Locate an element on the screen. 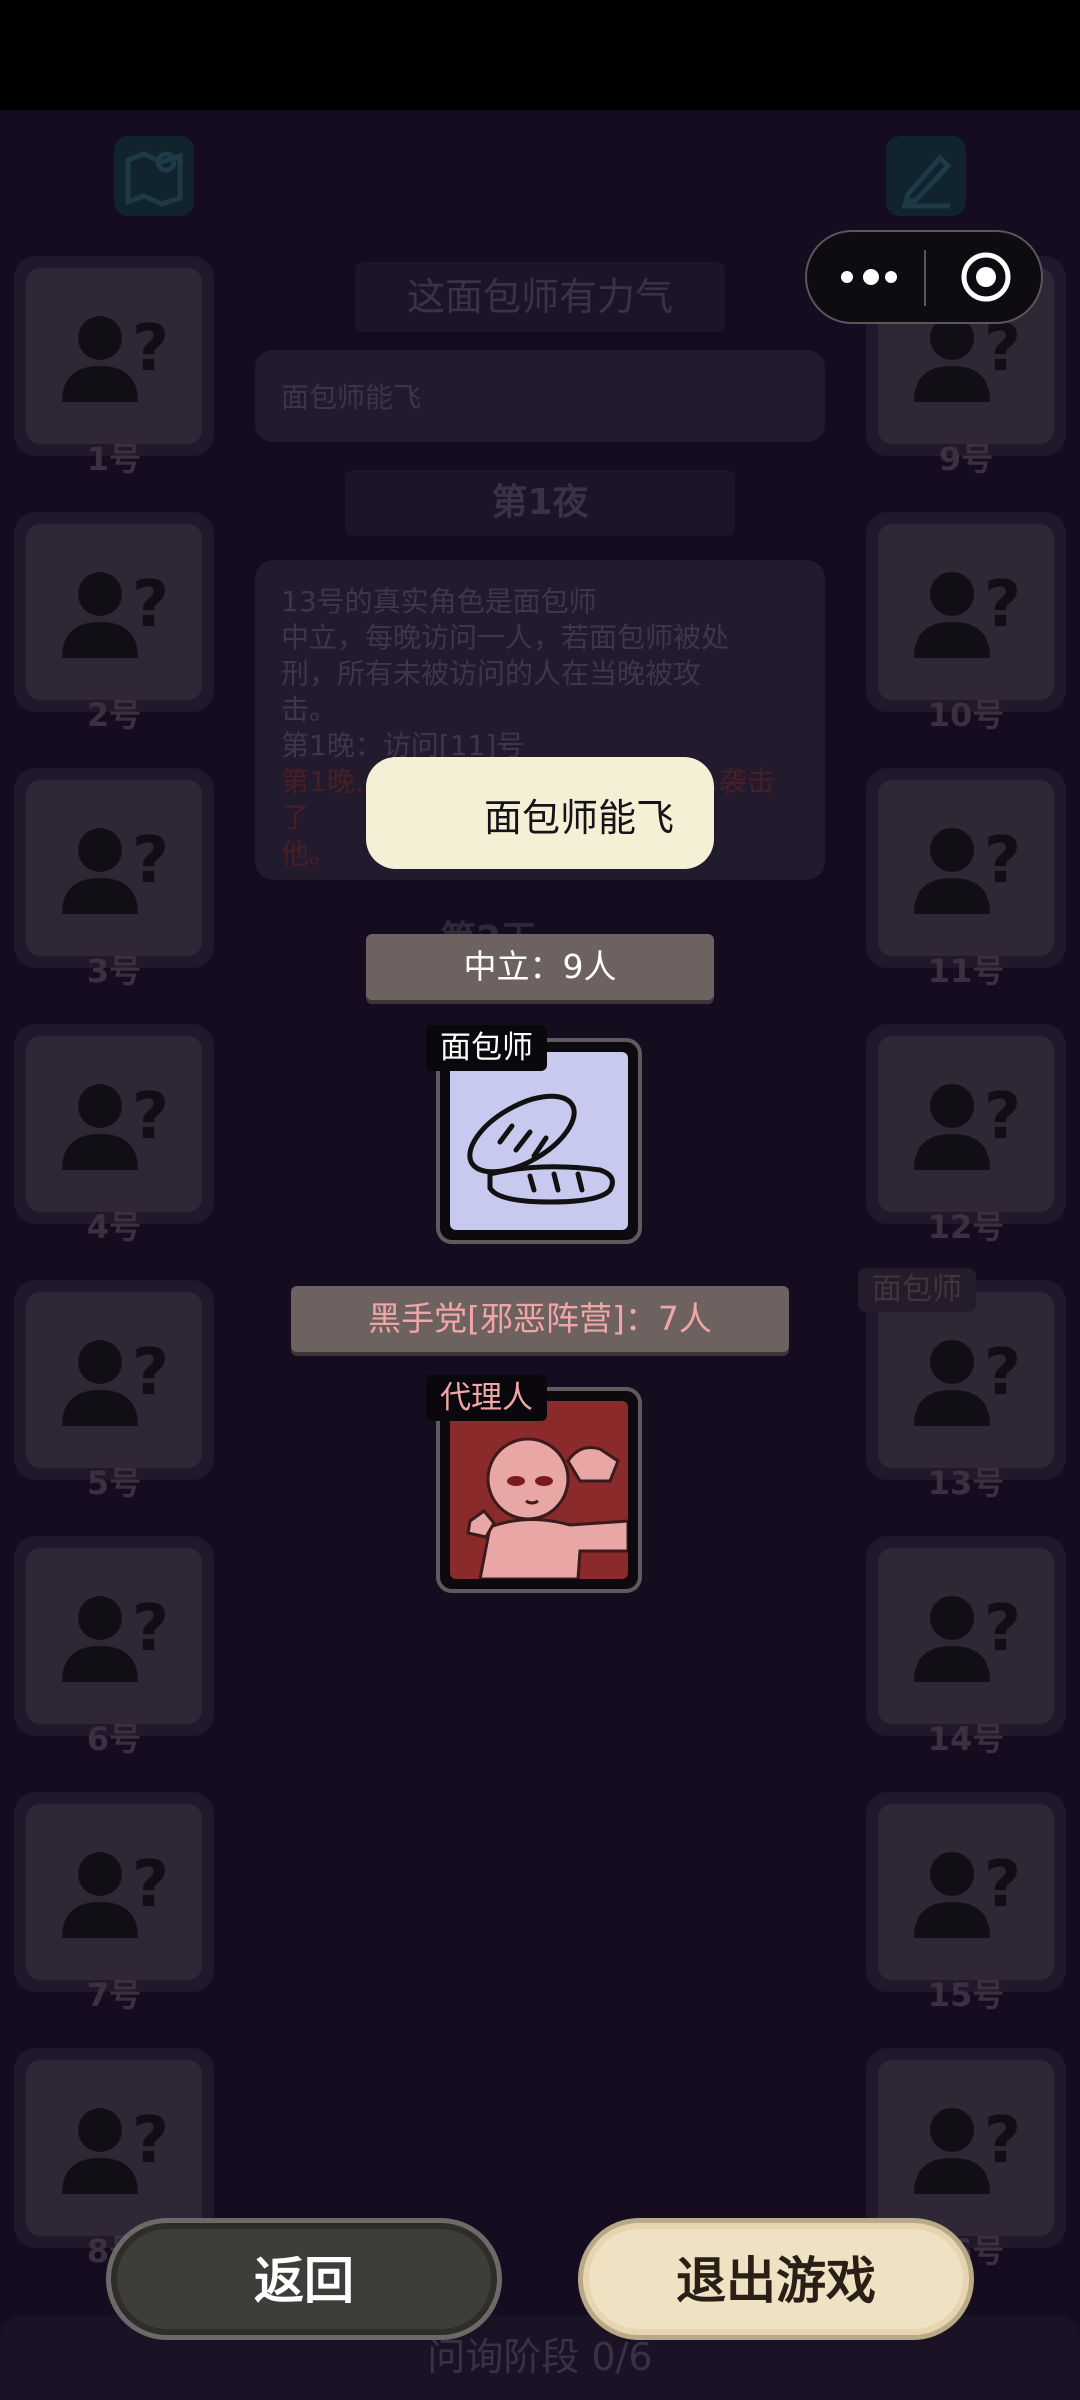 This screenshot has height=2400, width=1080. message-input-value: 面包师能飞 is located at coordinates (351, 397).